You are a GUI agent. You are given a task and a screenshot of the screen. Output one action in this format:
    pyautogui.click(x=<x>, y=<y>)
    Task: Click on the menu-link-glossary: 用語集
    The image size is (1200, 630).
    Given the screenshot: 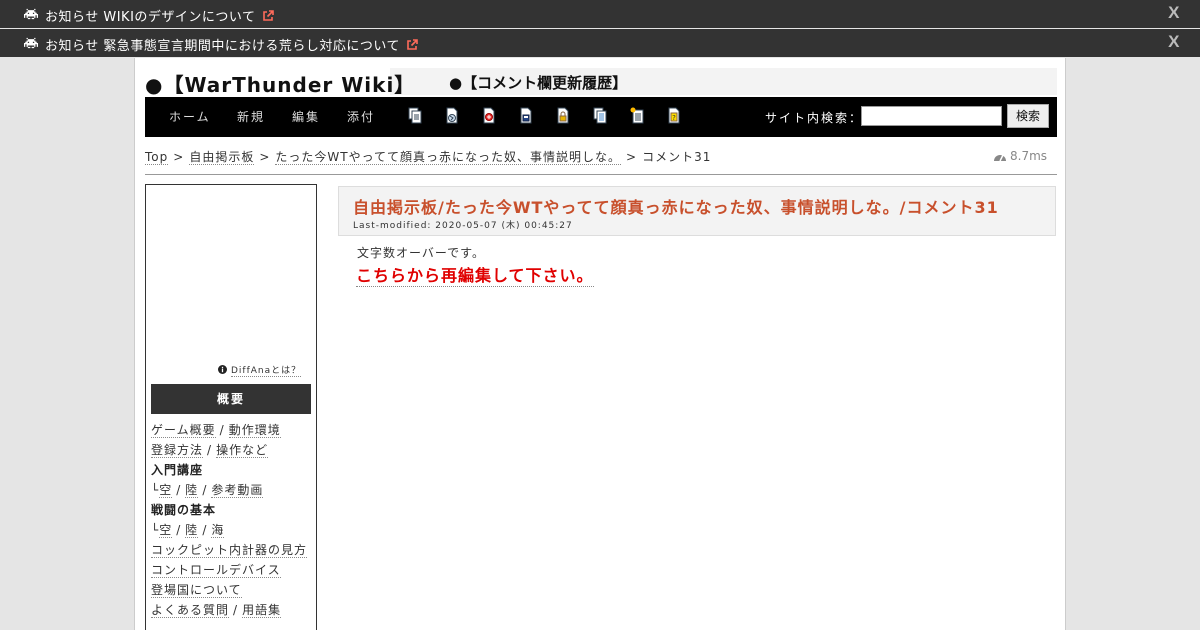 What is the action you would take?
    pyautogui.click(x=262, y=610)
    